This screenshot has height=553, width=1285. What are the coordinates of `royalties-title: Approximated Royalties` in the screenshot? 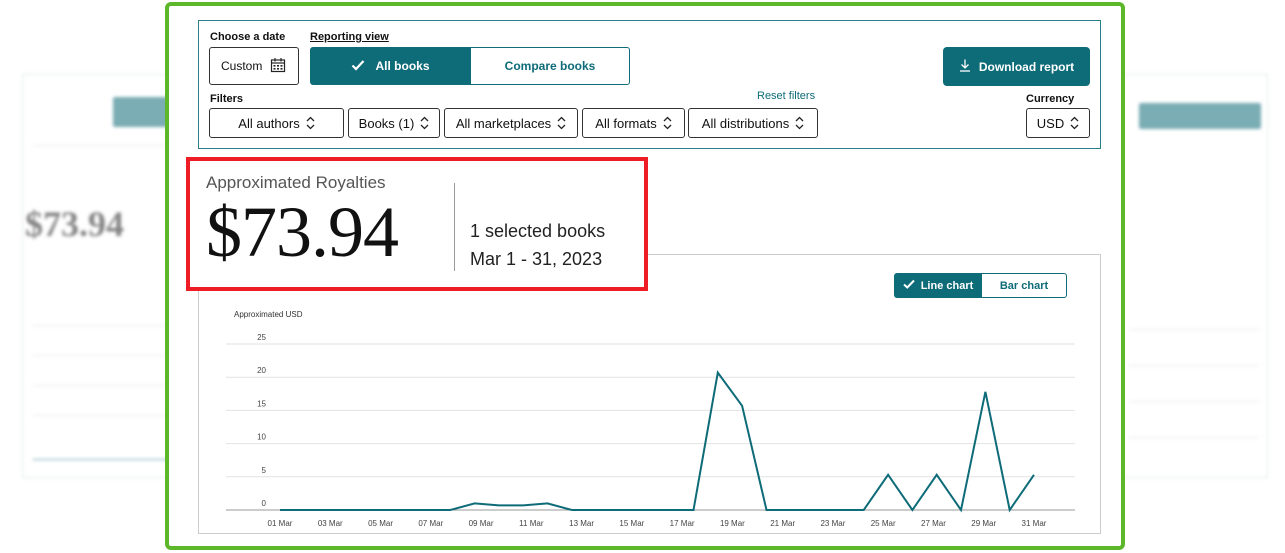 It's located at (296, 182).